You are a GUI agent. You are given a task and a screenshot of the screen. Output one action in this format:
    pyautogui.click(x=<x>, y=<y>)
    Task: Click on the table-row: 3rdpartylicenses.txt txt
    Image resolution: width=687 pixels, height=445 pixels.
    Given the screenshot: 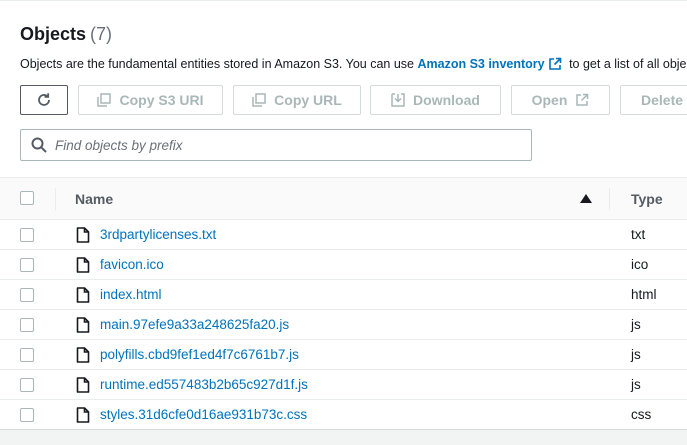 What is the action you would take?
    pyautogui.click(x=343, y=235)
    